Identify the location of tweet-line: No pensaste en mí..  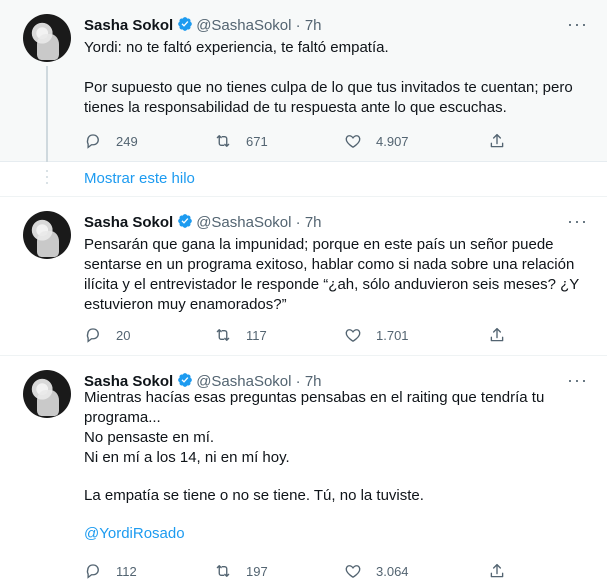
(149, 437).